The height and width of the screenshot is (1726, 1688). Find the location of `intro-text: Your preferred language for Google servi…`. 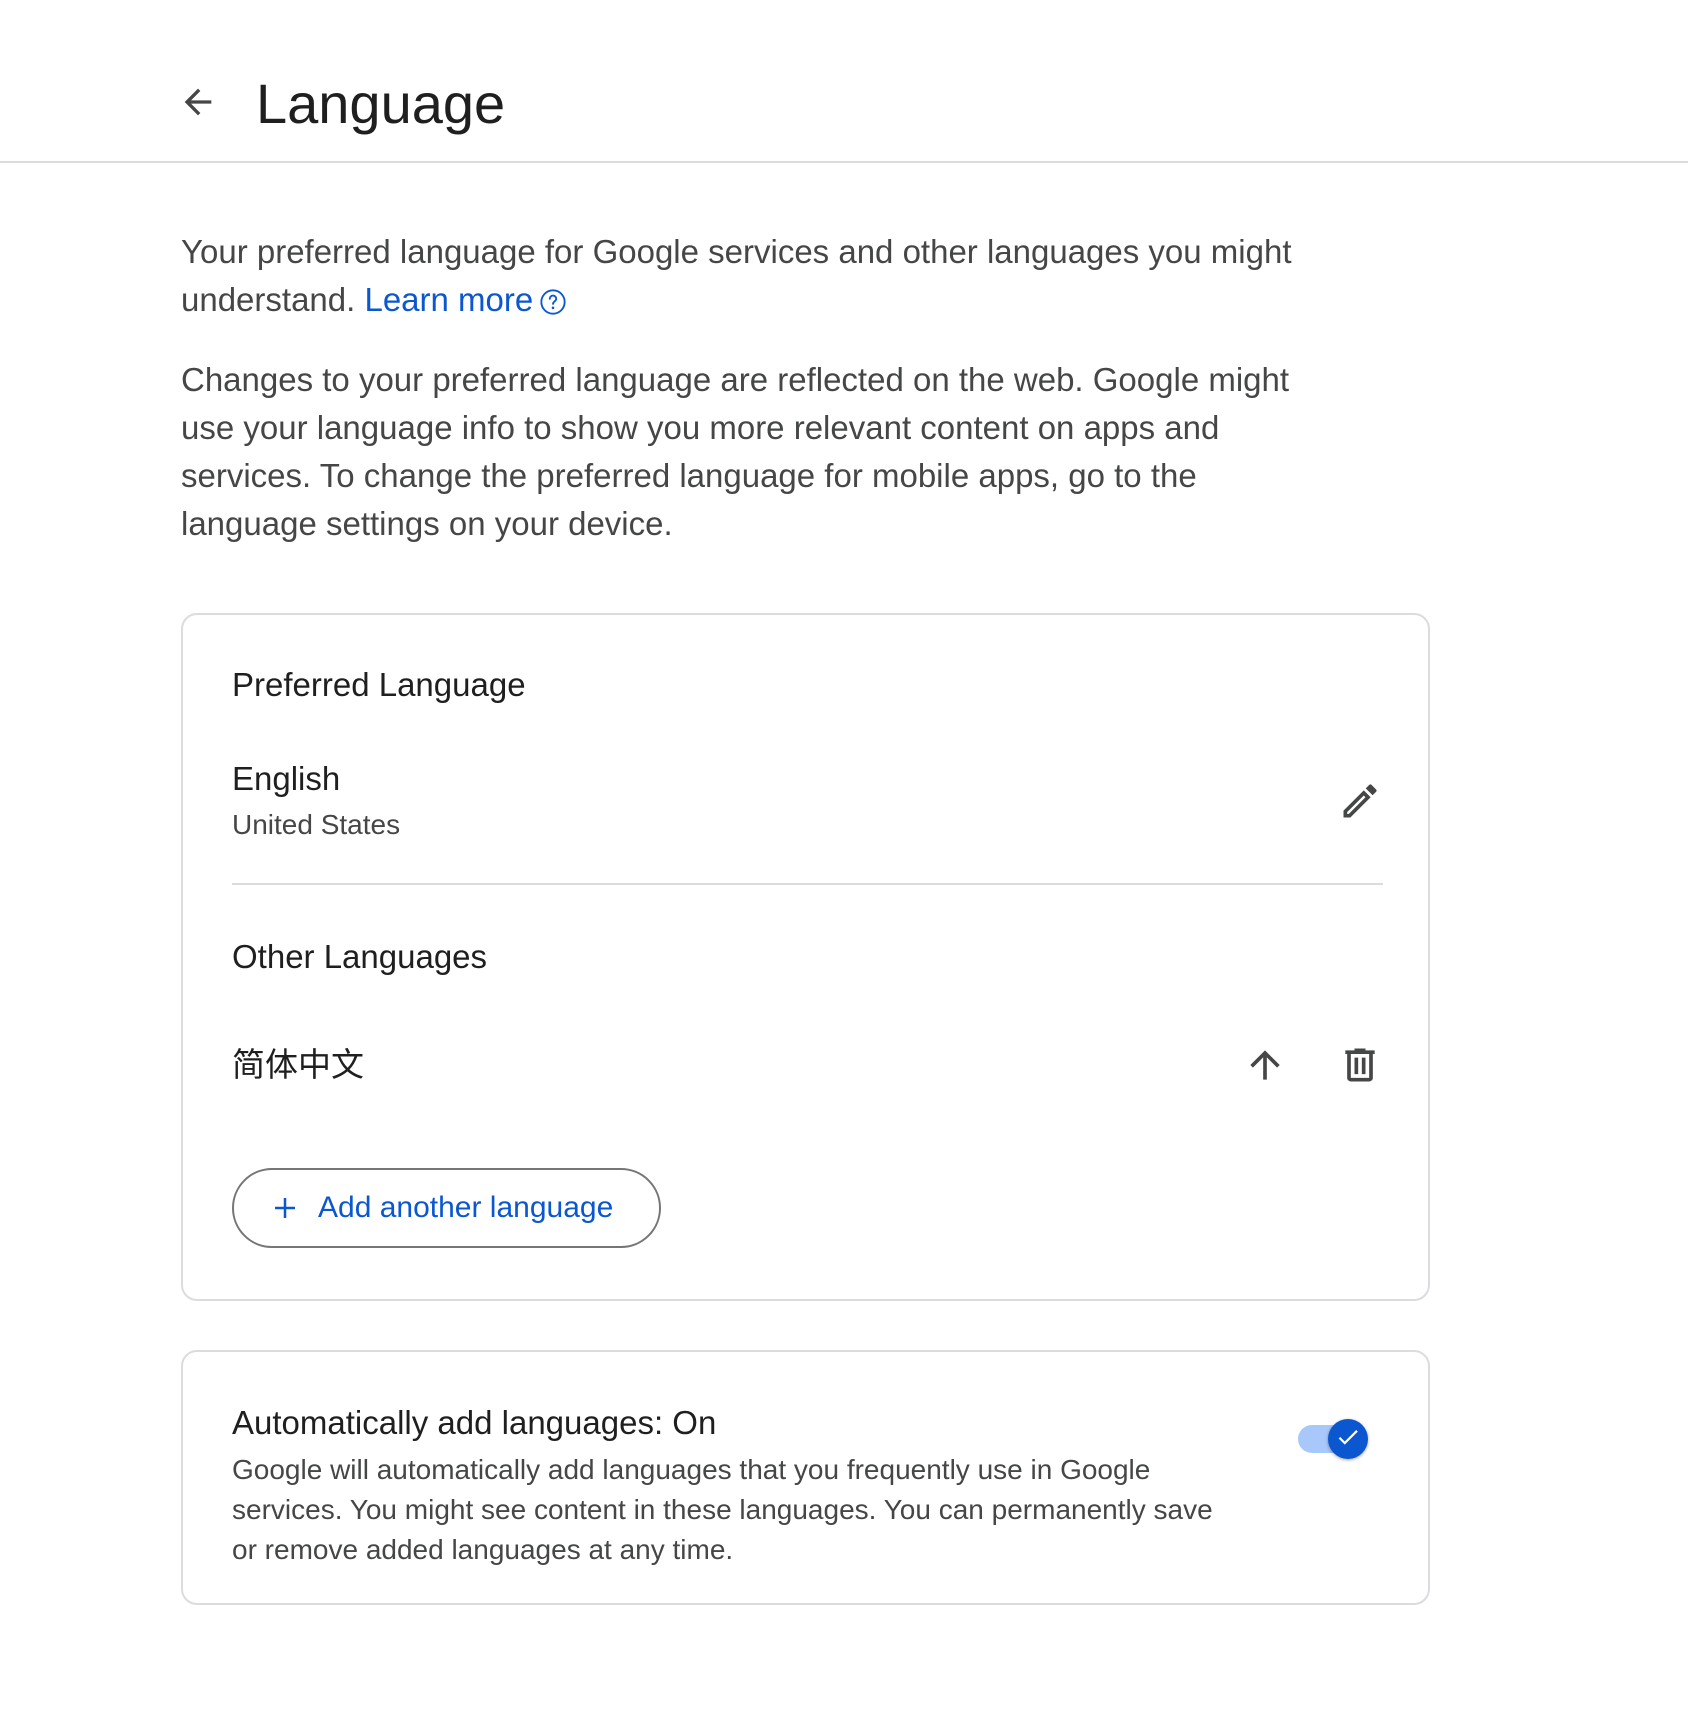

intro-text: Your preferred language for Google servi… is located at coordinates (756, 278).